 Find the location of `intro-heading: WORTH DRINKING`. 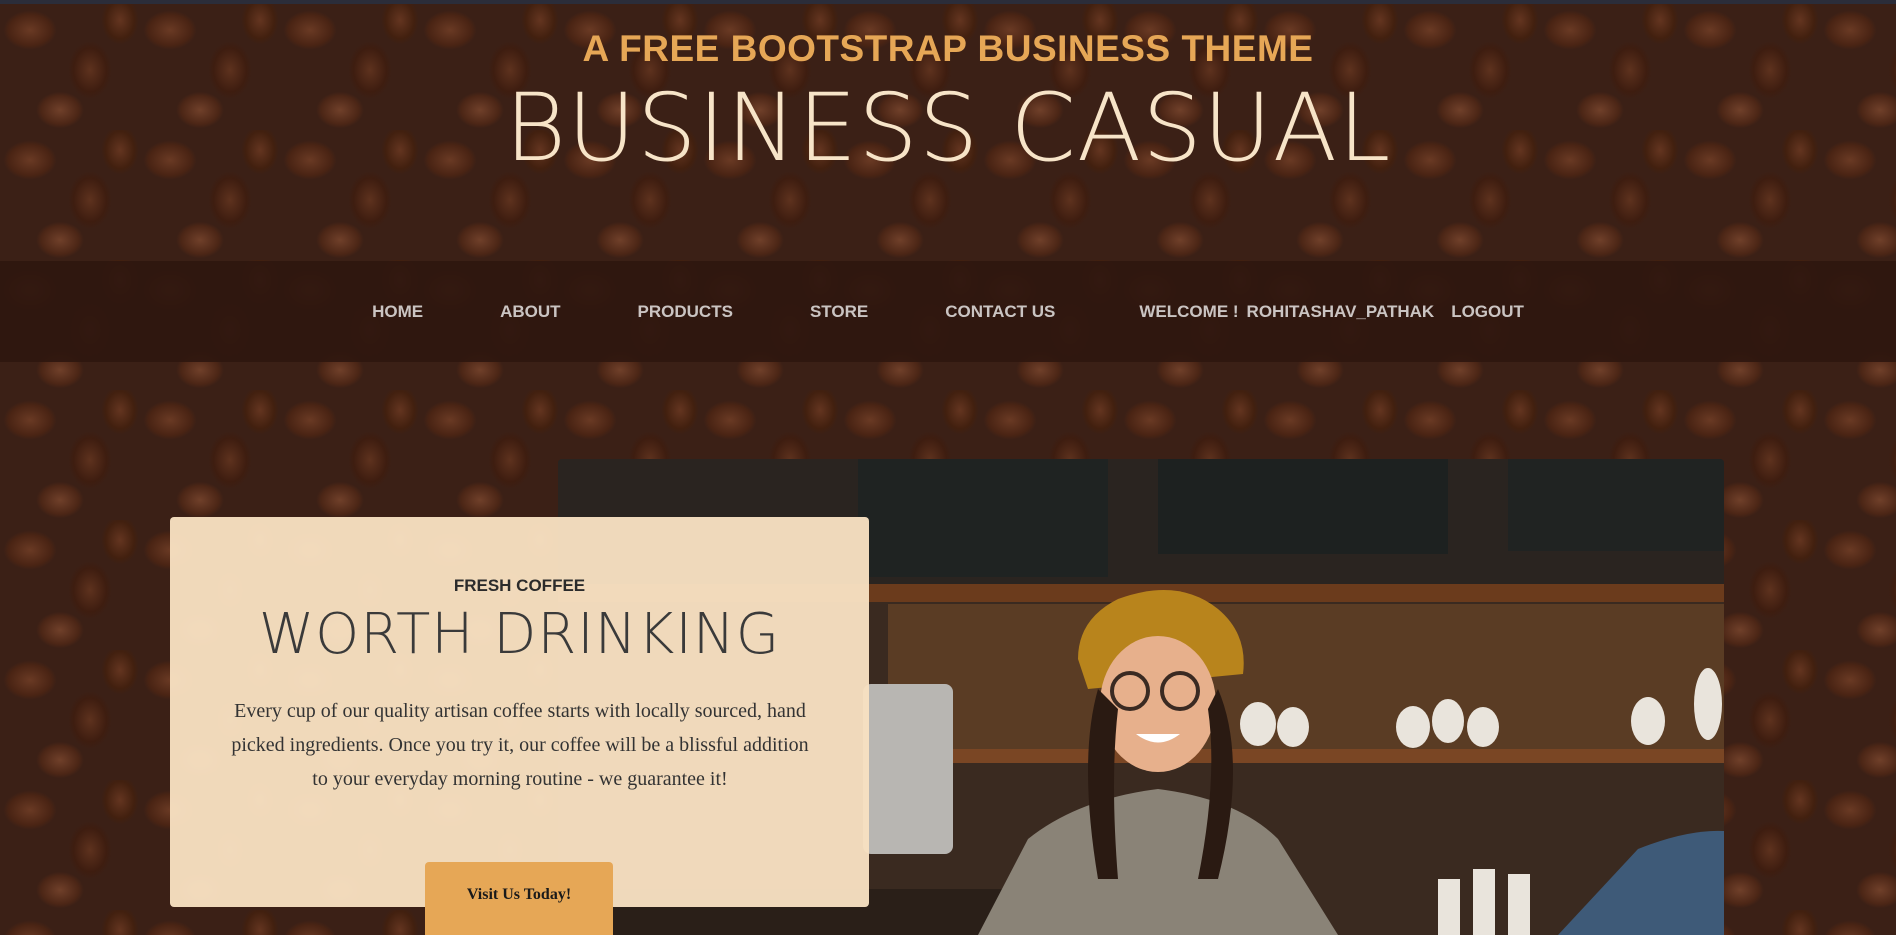

intro-heading: WORTH DRINKING is located at coordinates (519, 634).